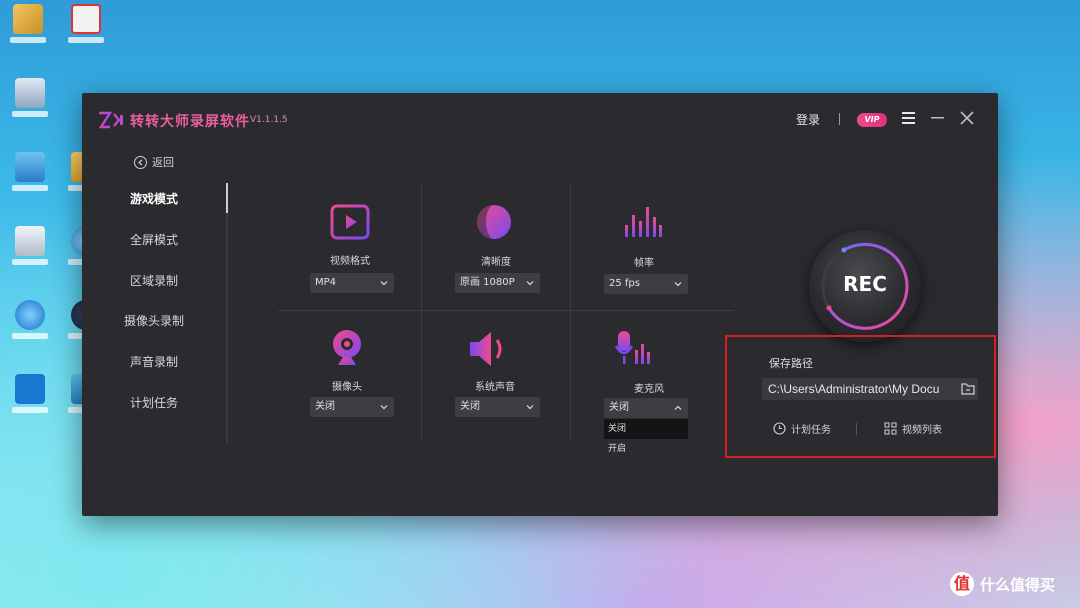 The image size is (1080, 608). What do you see at coordinates (494, 222) in the screenshot?
I see `clarity-icon` at bounding box center [494, 222].